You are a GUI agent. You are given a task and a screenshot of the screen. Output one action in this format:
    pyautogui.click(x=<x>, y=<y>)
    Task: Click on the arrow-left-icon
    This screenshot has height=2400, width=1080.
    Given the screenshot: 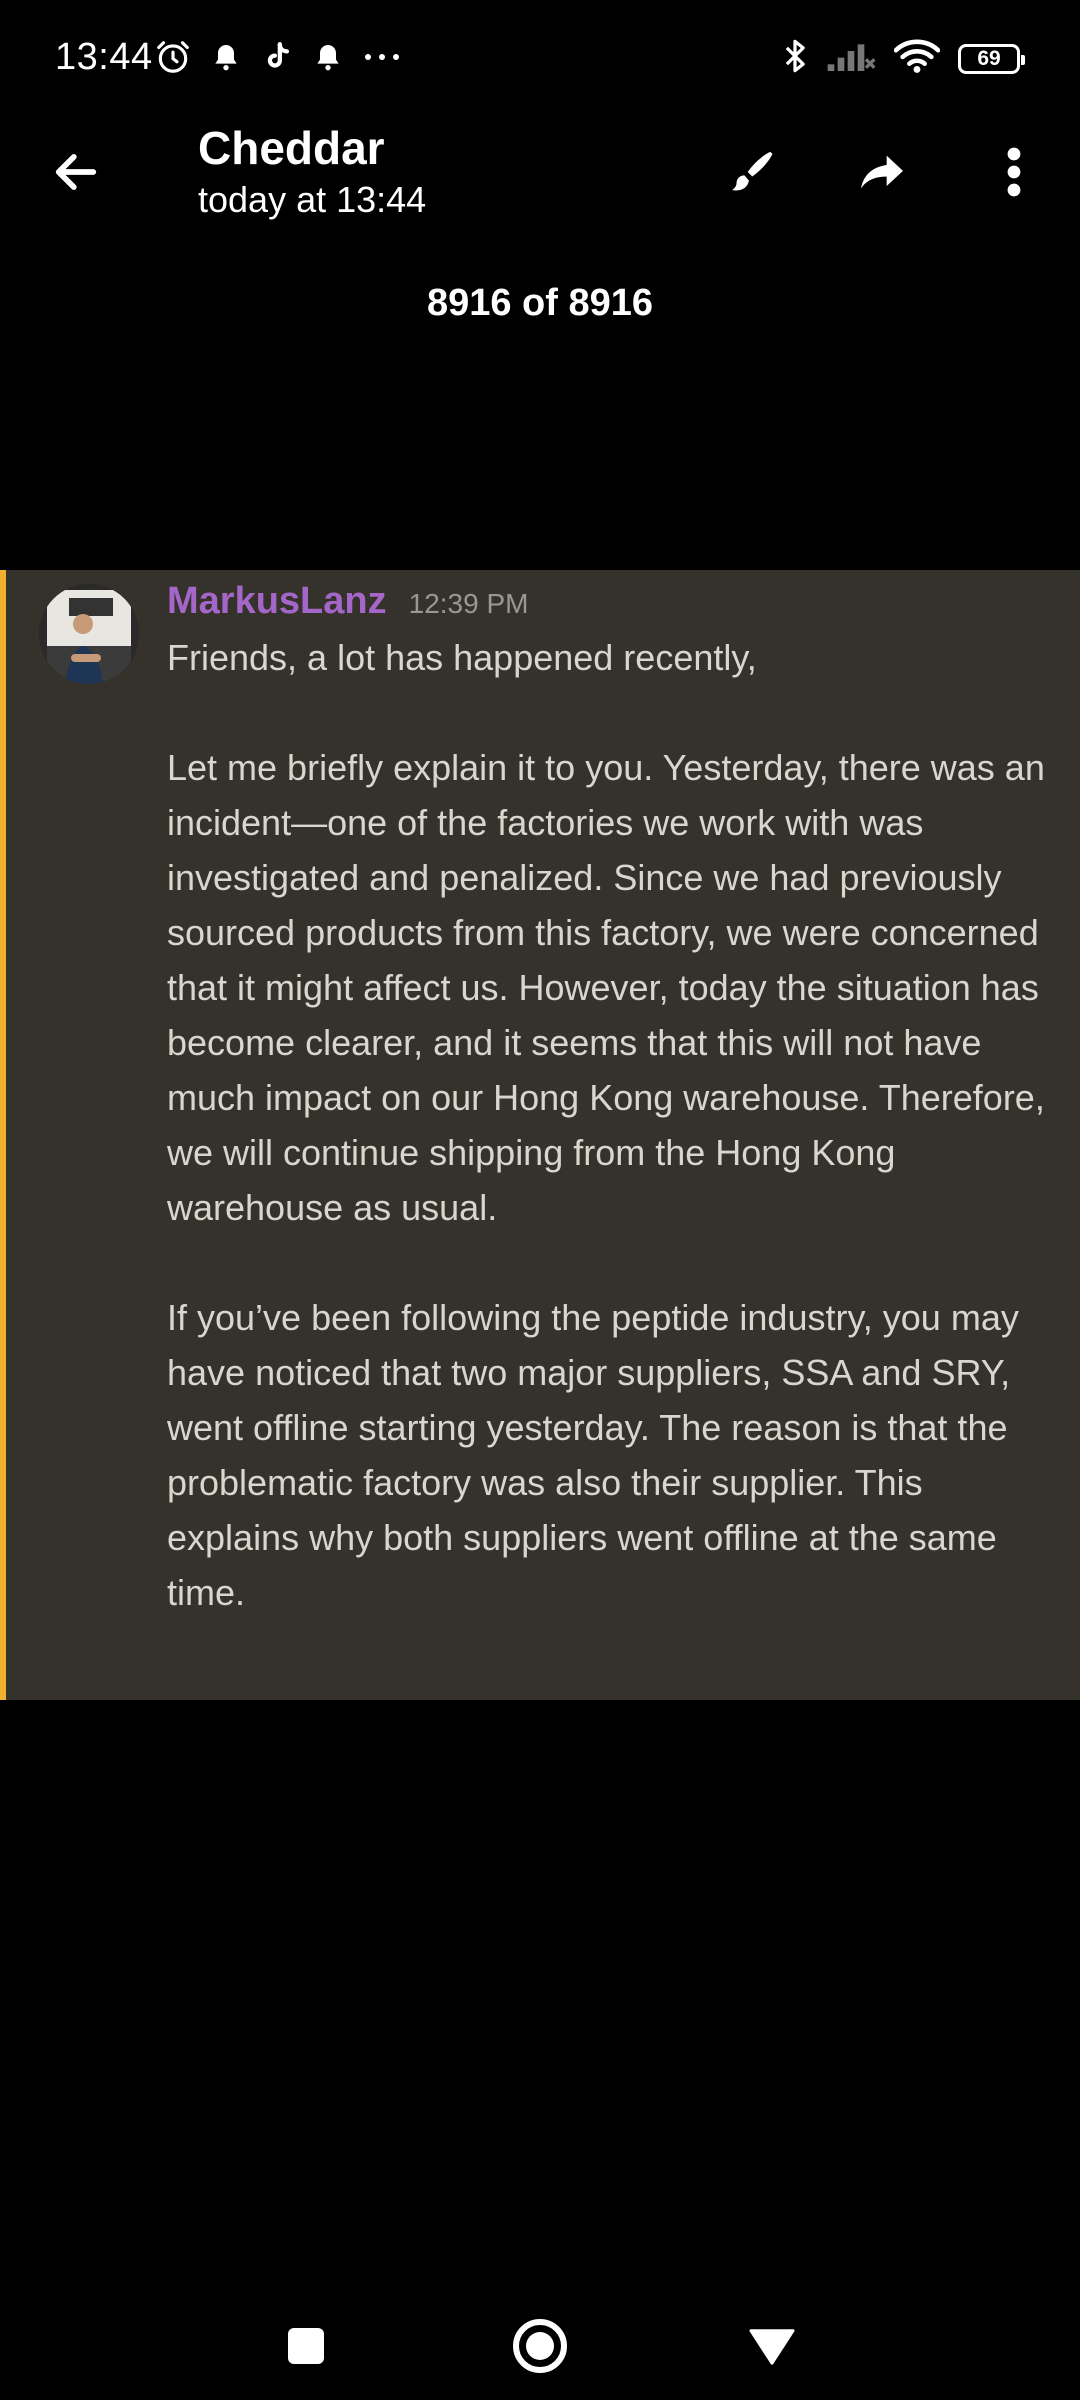 What is the action you would take?
    pyautogui.click(x=76, y=172)
    